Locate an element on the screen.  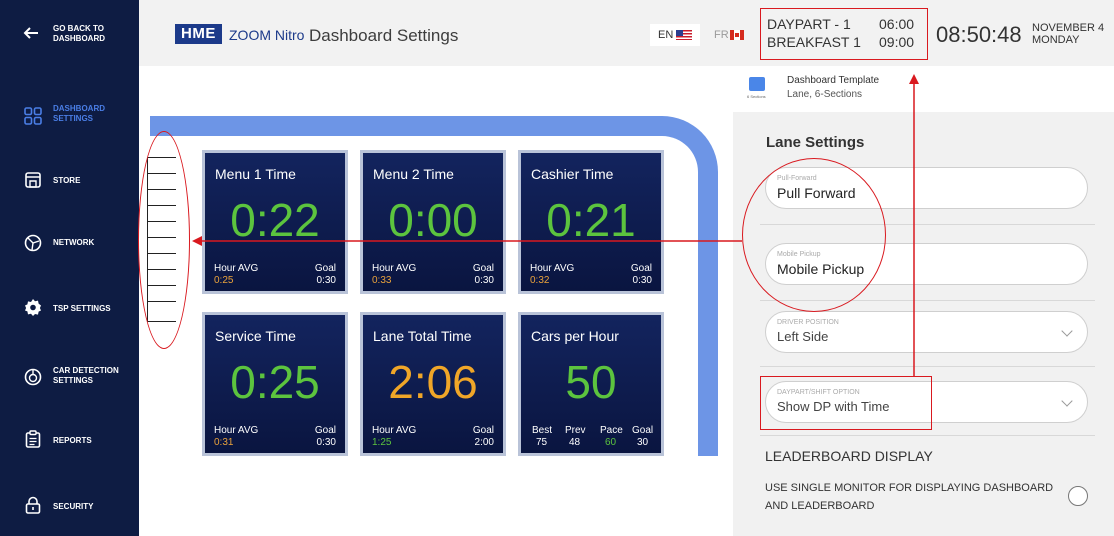
lane-settings-title: Lane Settings is located at coordinates (815, 142).